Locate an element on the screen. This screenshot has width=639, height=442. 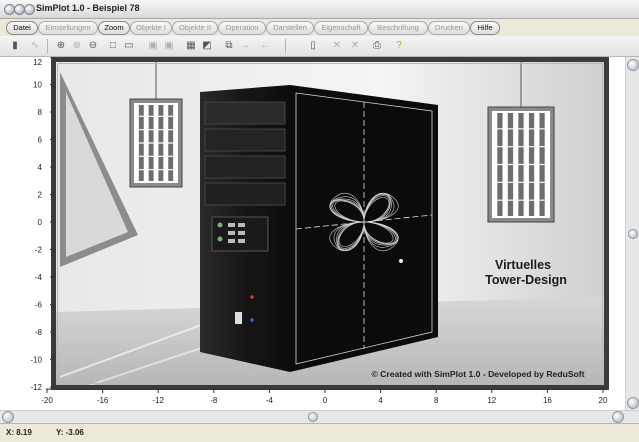
horizontal-scroll-thumb is located at coordinates (313, 417).